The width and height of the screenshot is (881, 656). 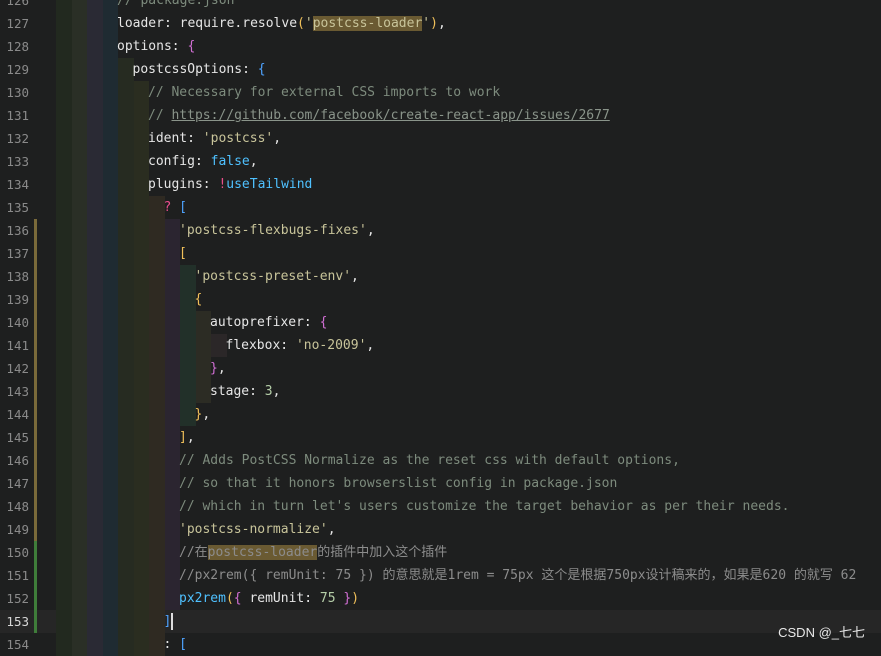 I want to click on code-line: 136 'postcss-flexbugs-fixes',, so click(x=440, y=230).